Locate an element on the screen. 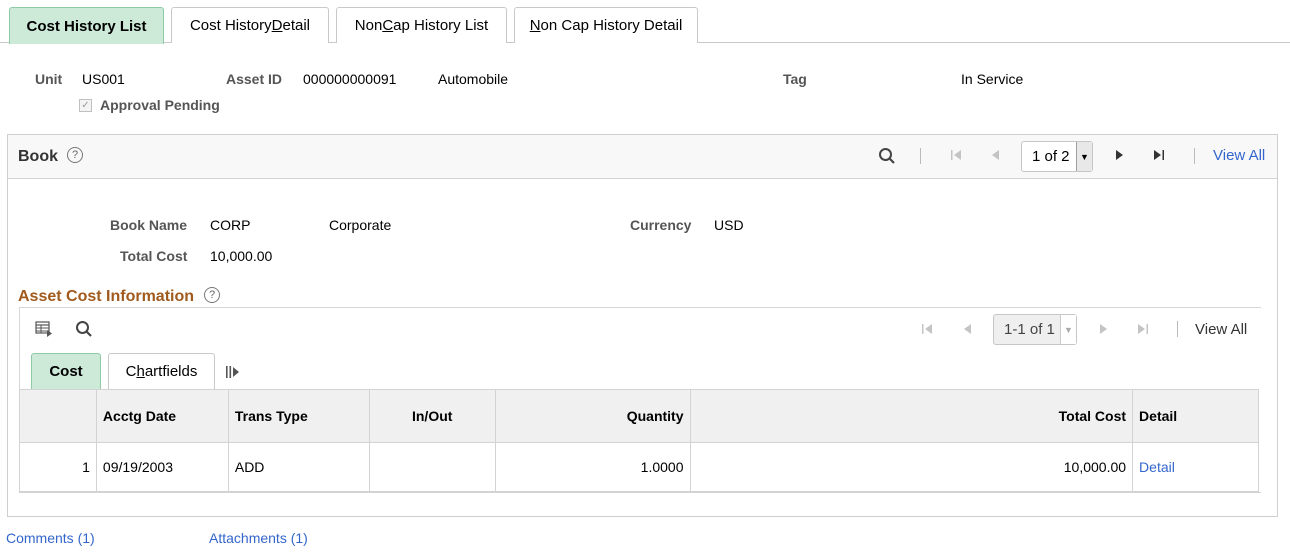  column-header-acctg-date: Acctg Date is located at coordinates (162, 416).